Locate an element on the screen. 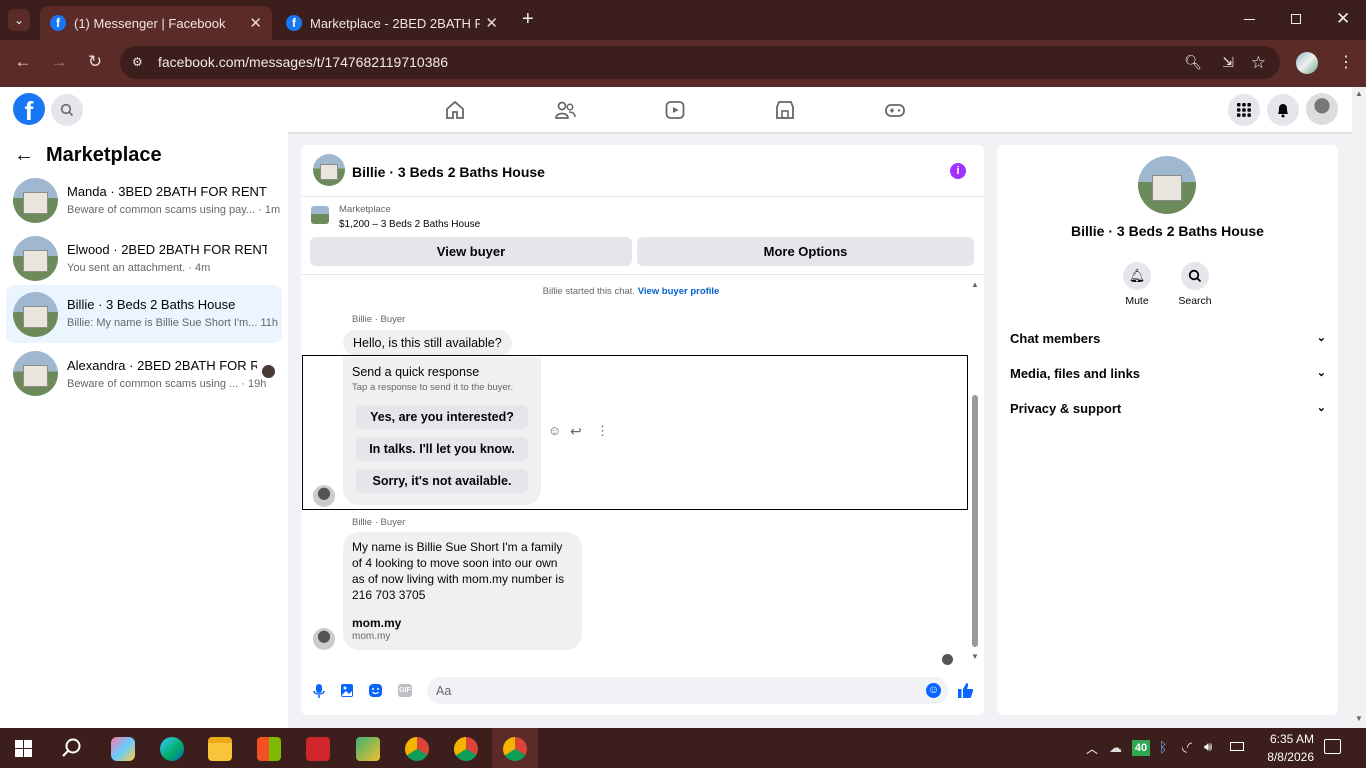 The width and height of the screenshot is (1366, 768). facebook-logo-icon: f is located at coordinates (29, 109).